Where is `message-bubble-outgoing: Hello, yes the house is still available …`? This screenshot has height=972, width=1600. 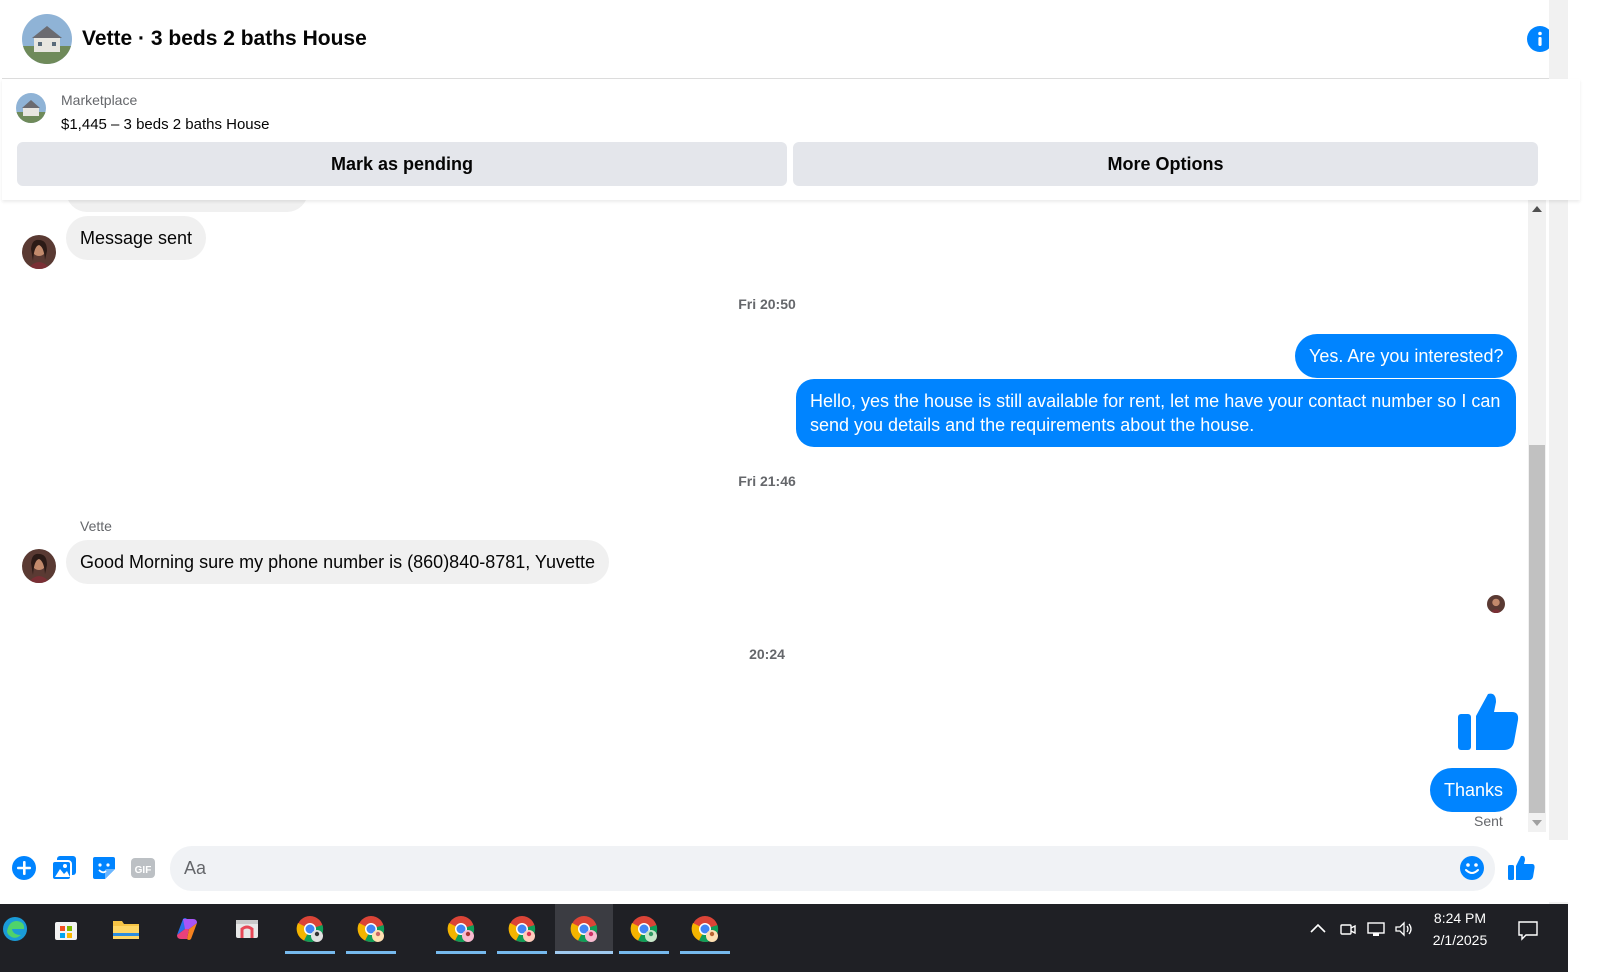
message-bubble-outgoing: Hello, yes the house is still available … is located at coordinates (1156, 413).